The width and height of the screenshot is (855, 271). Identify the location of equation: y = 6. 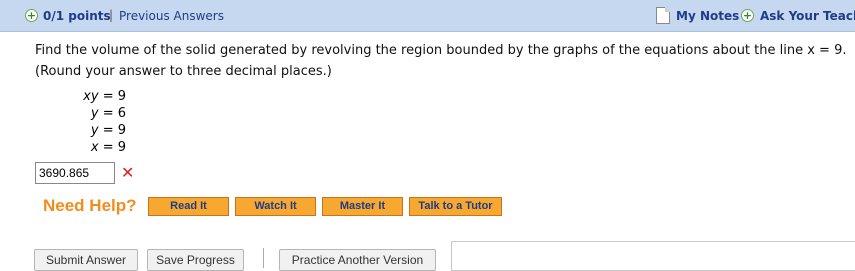
(103, 113).